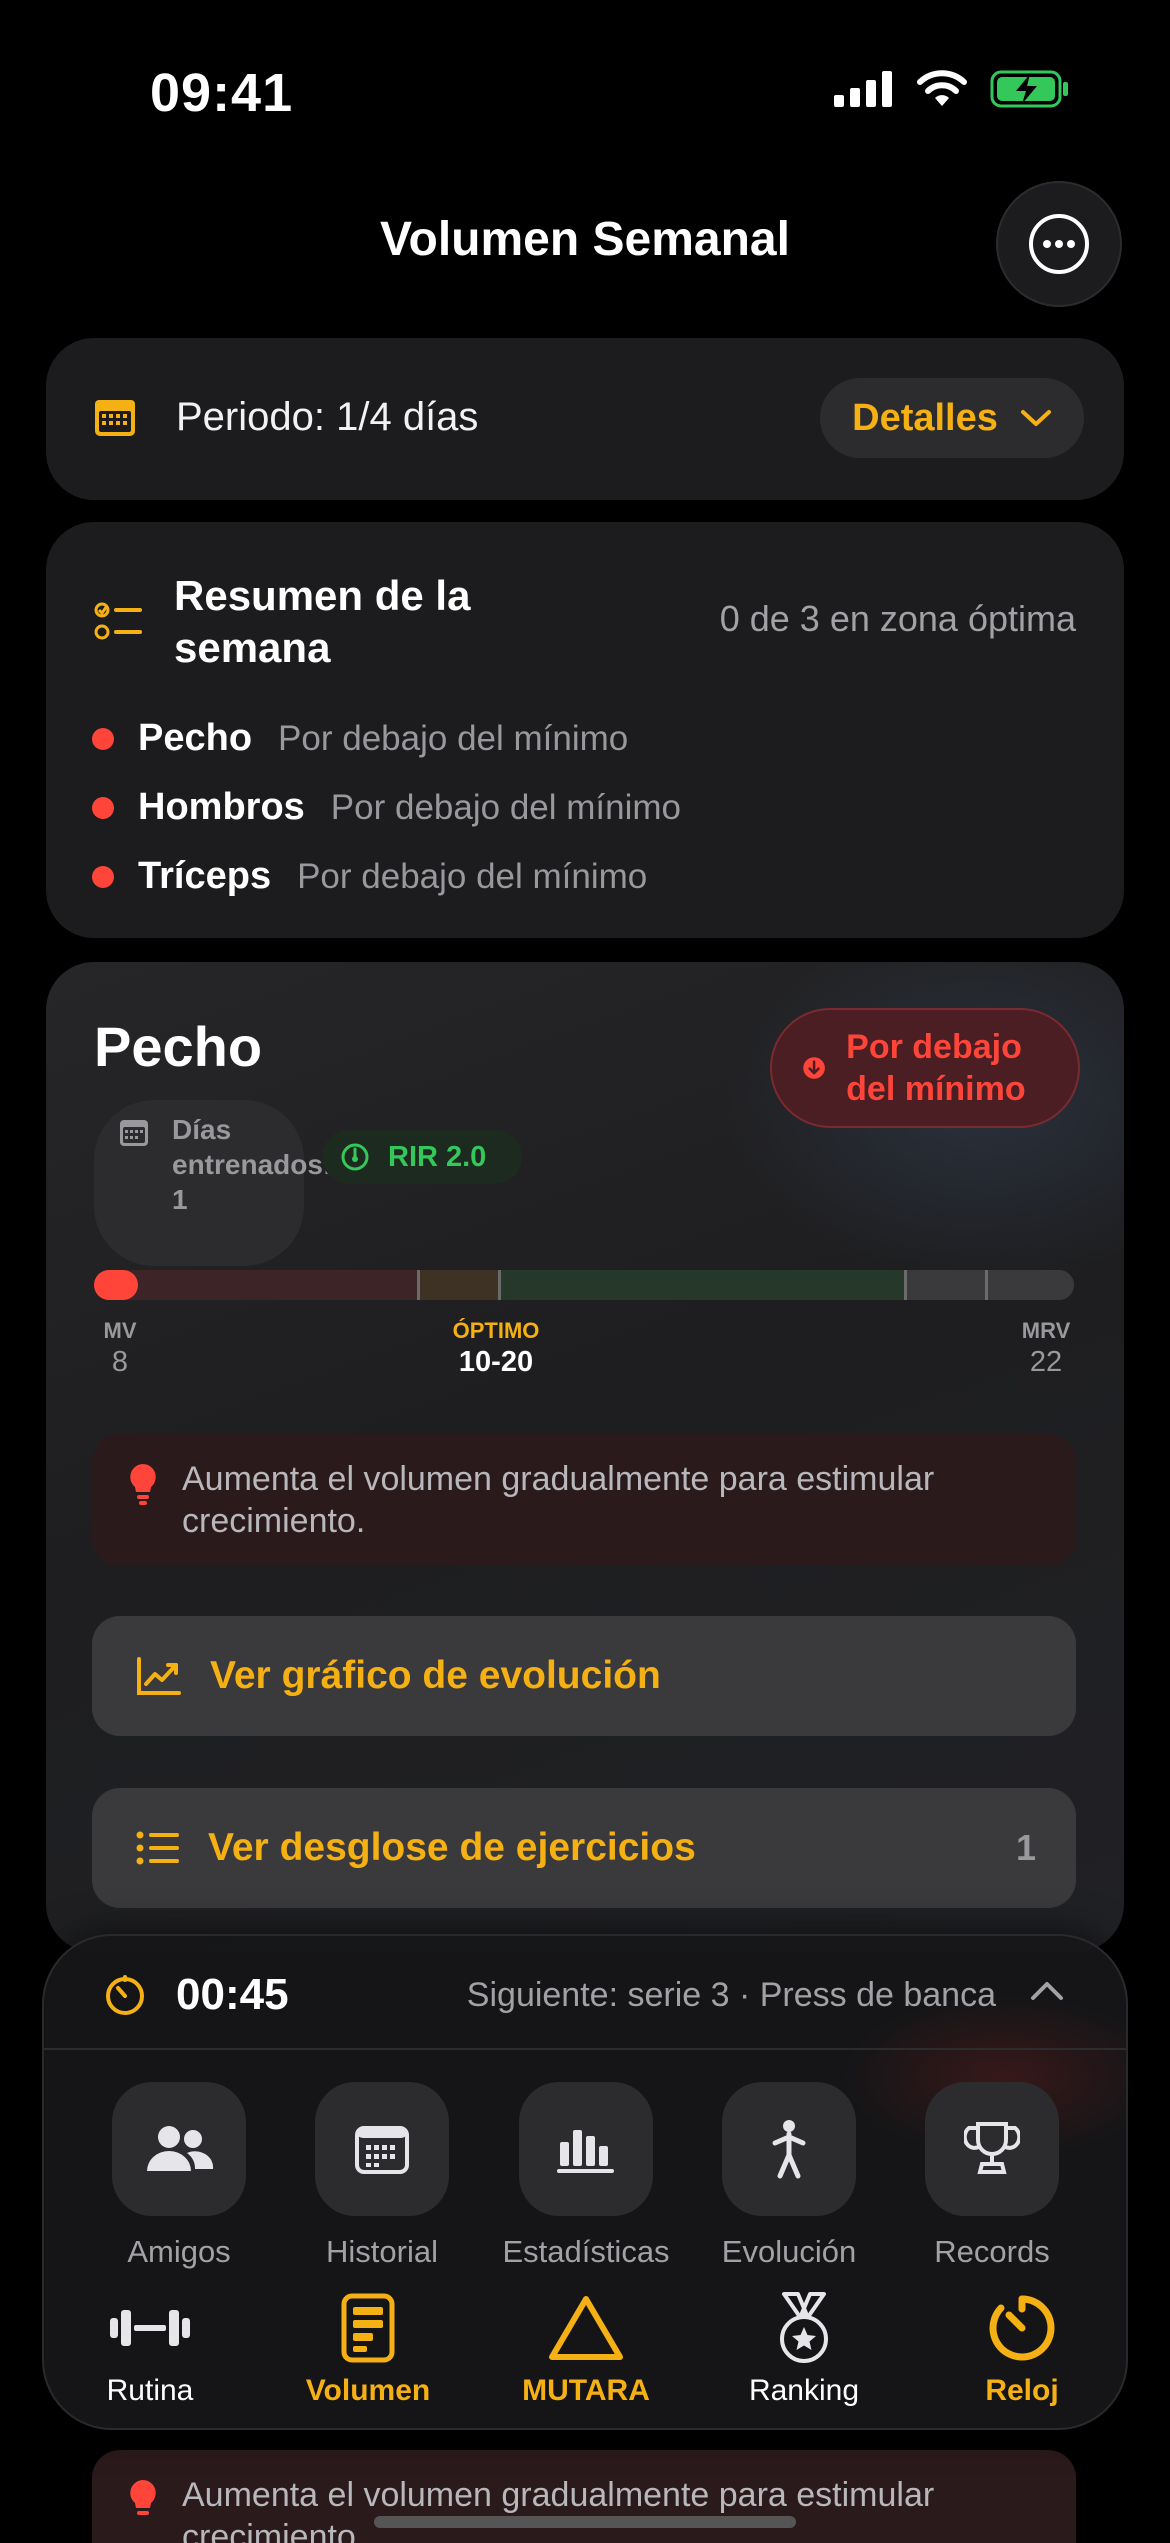 The width and height of the screenshot is (1170, 2543). I want to click on triangle-icon, so click(586, 2328).